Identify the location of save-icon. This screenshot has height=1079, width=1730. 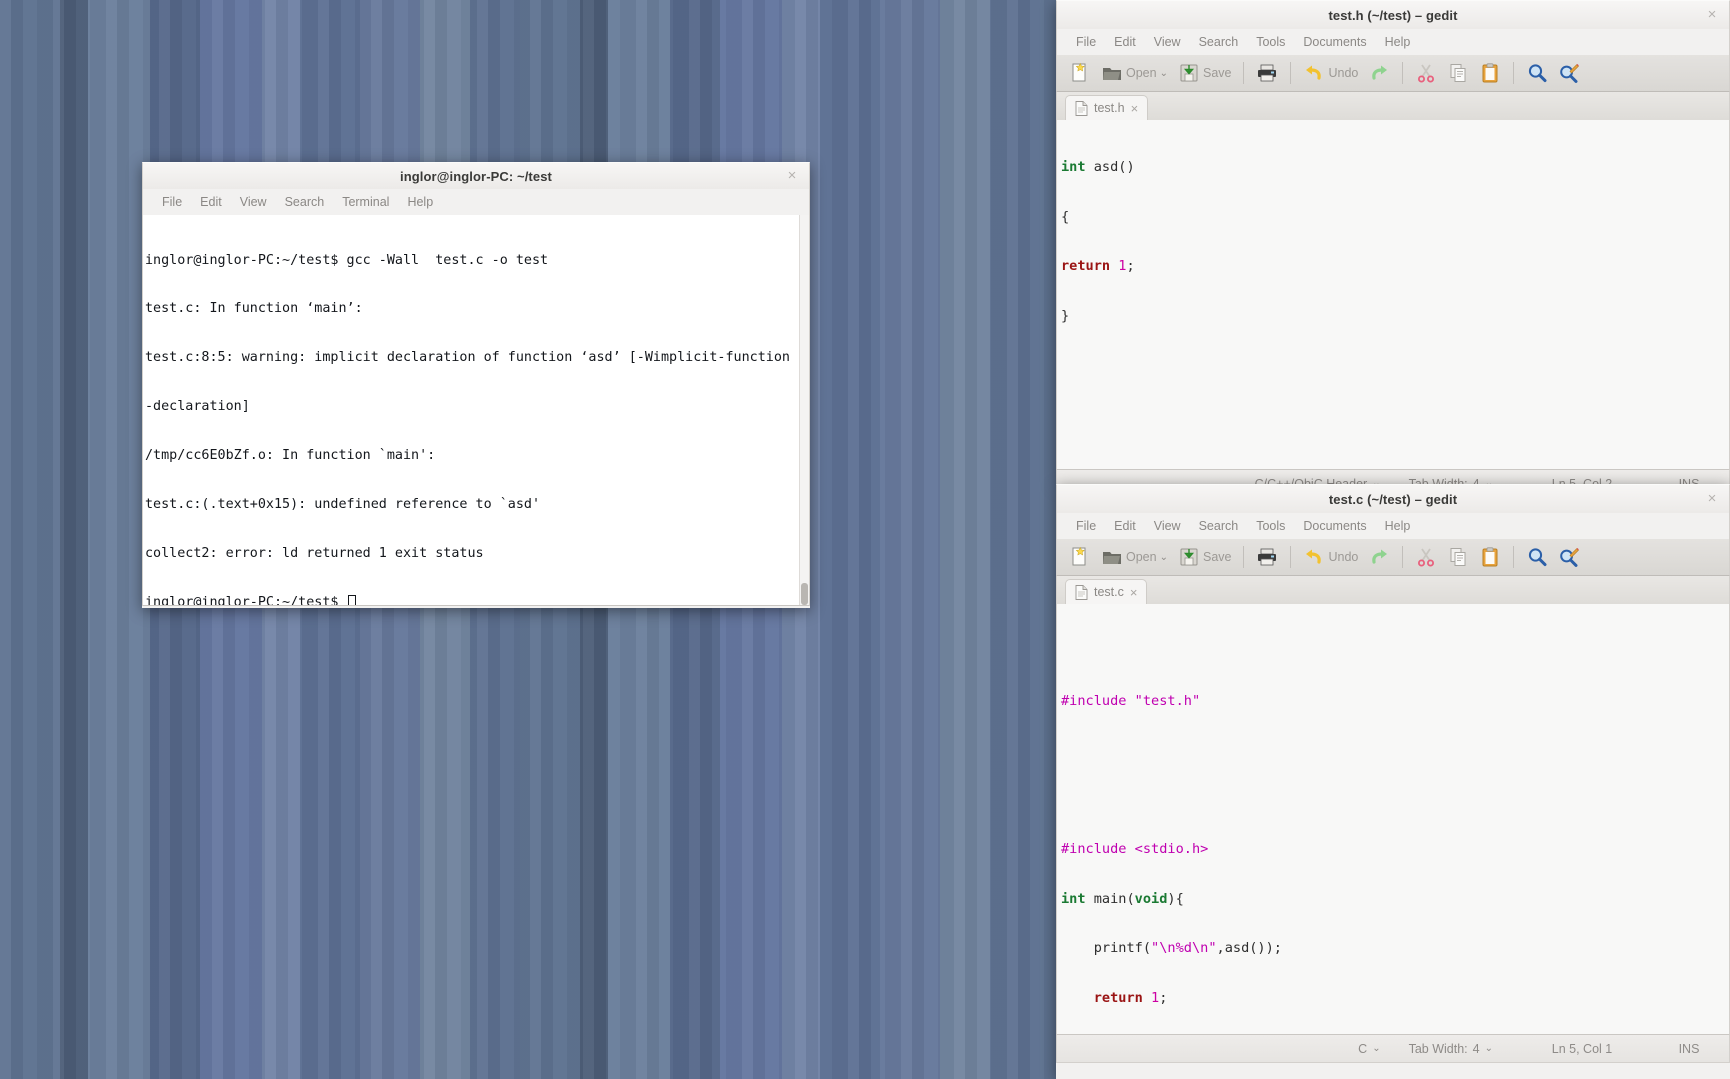
(1189, 73).